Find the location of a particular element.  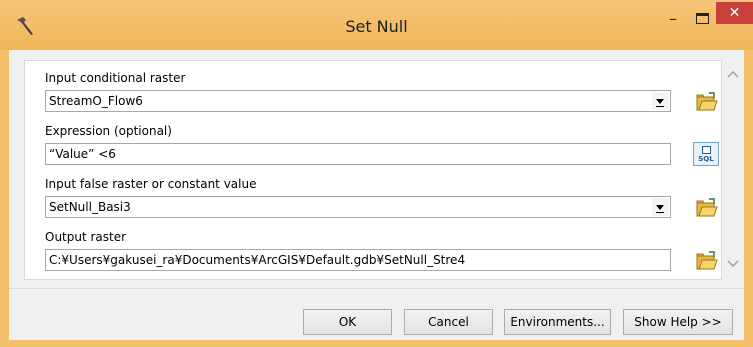

ok-button: OK is located at coordinates (347, 322).